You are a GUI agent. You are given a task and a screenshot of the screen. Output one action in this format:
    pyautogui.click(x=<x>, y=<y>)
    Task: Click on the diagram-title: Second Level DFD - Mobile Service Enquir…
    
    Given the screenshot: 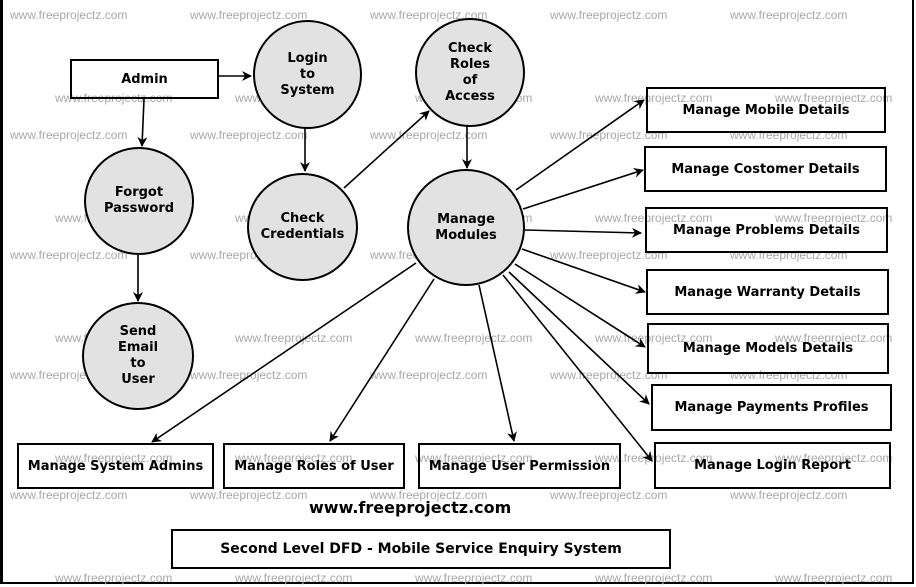 What is the action you would take?
    pyautogui.click(x=421, y=549)
    